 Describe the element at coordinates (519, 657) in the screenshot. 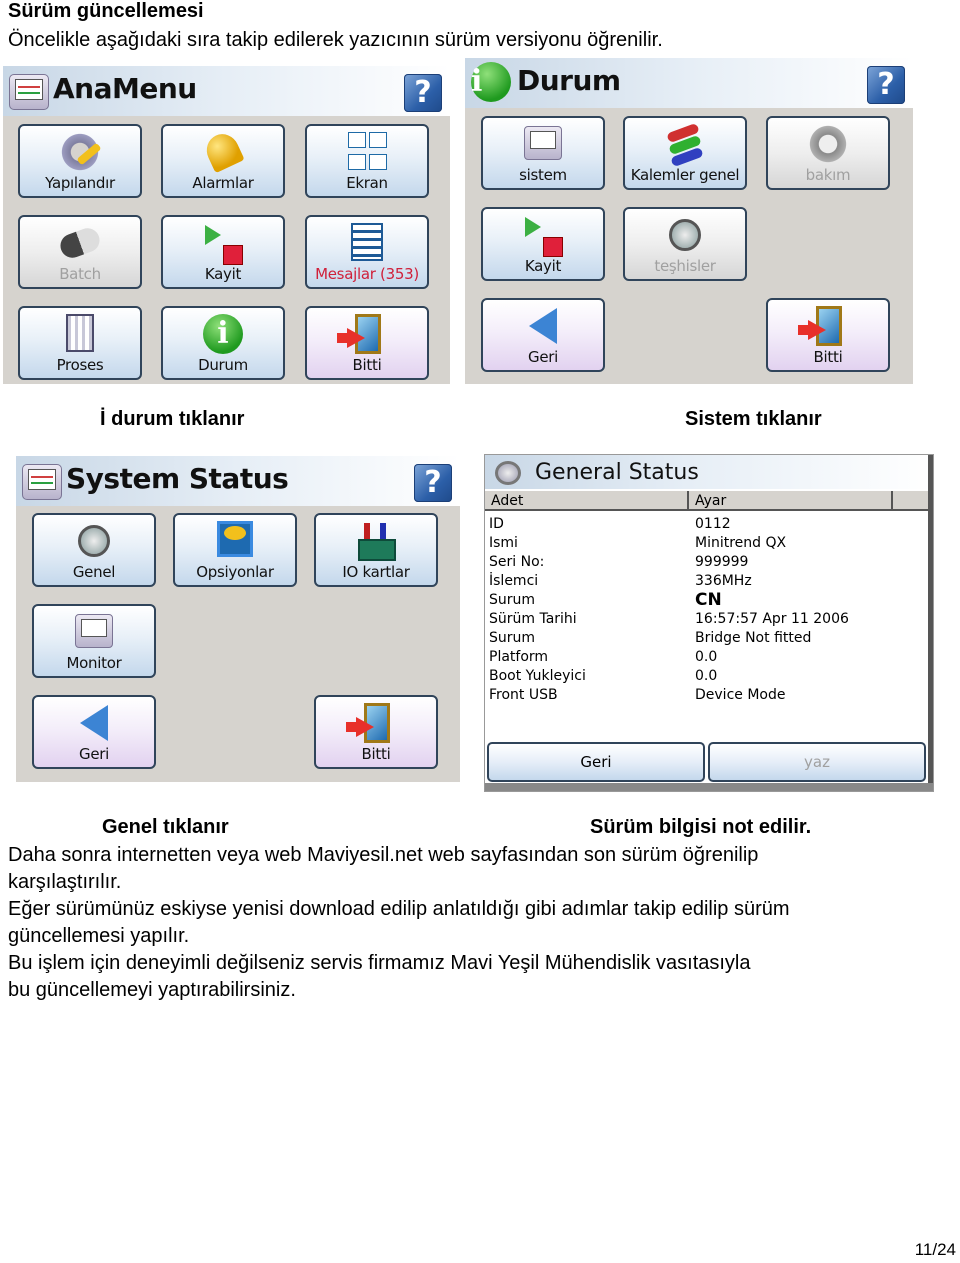

I see `row-key: Platform` at that location.